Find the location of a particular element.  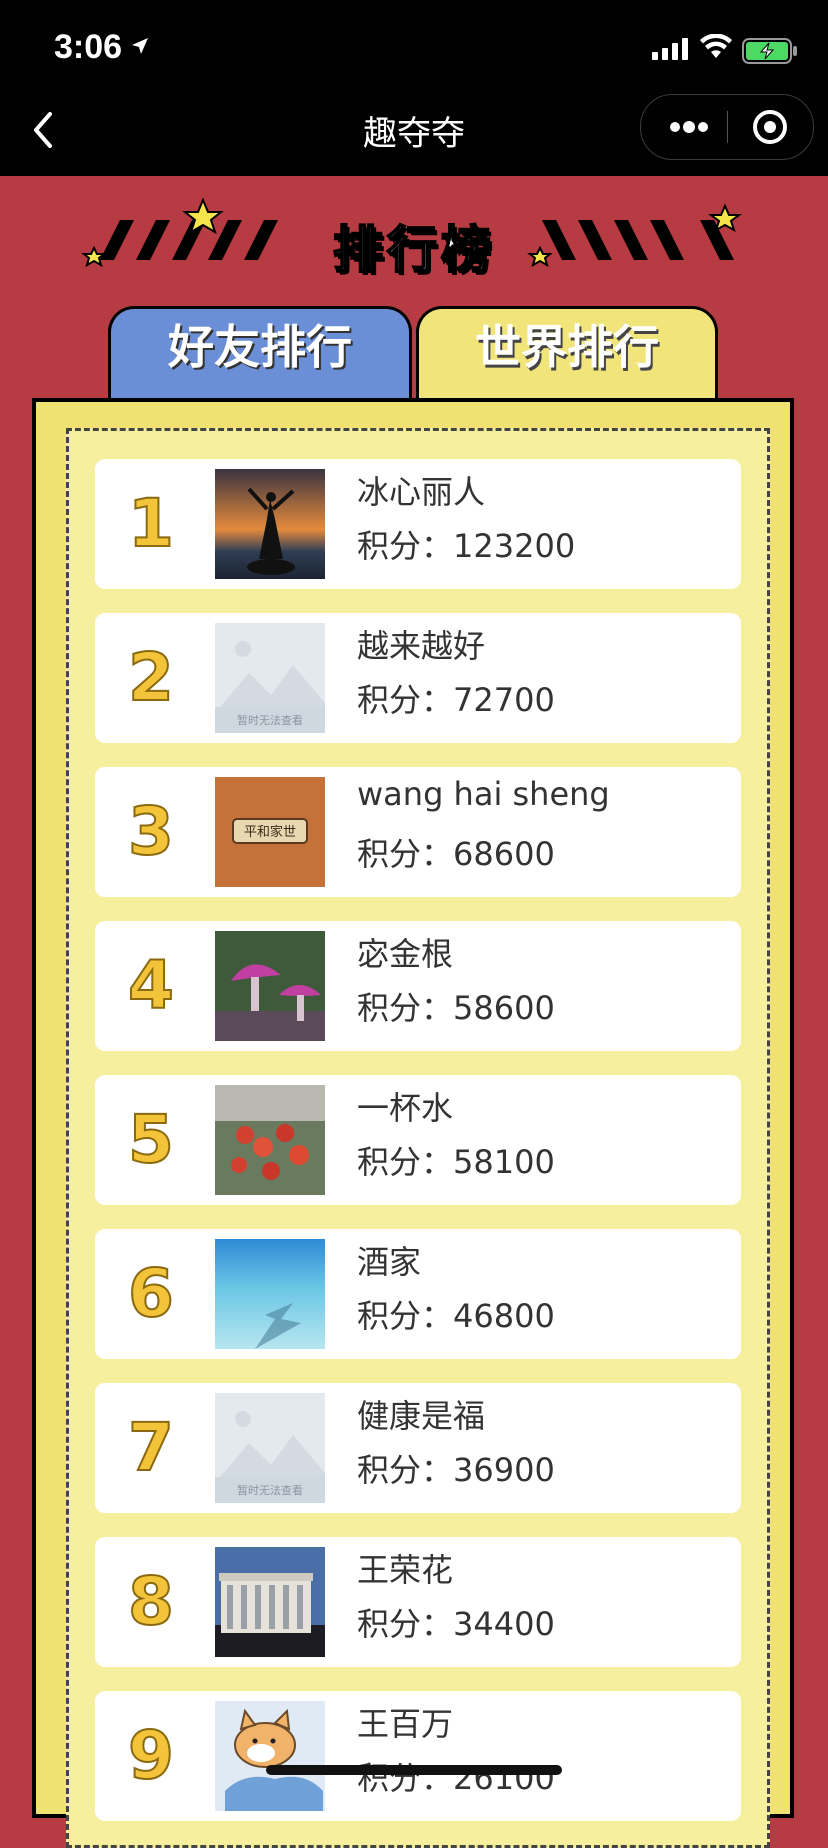

rank-number: 5 is located at coordinates (151, 1139).